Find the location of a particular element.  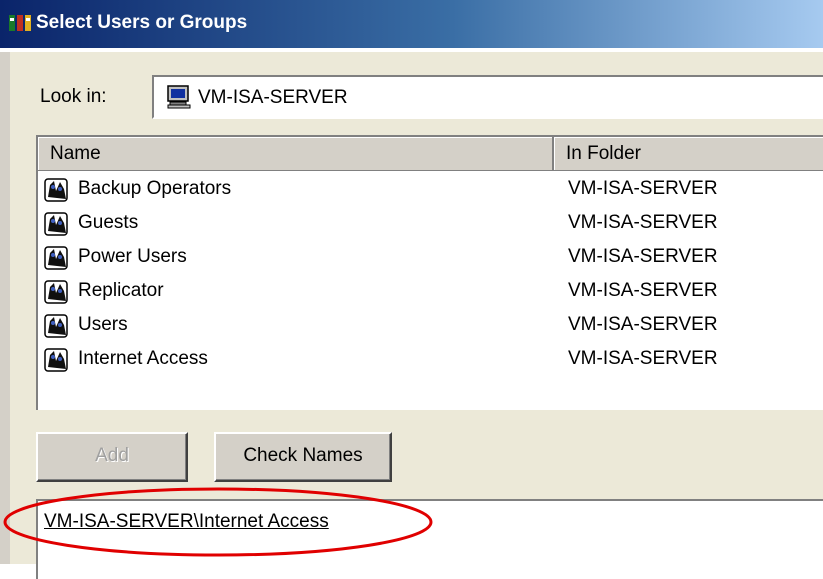

look-in-value: VM-ISA-SERVER is located at coordinates (273, 97).